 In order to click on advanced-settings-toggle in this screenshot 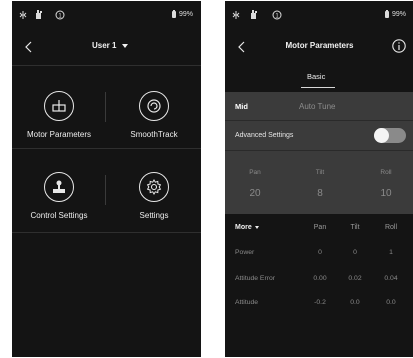, I will do `click(390, 135)`.